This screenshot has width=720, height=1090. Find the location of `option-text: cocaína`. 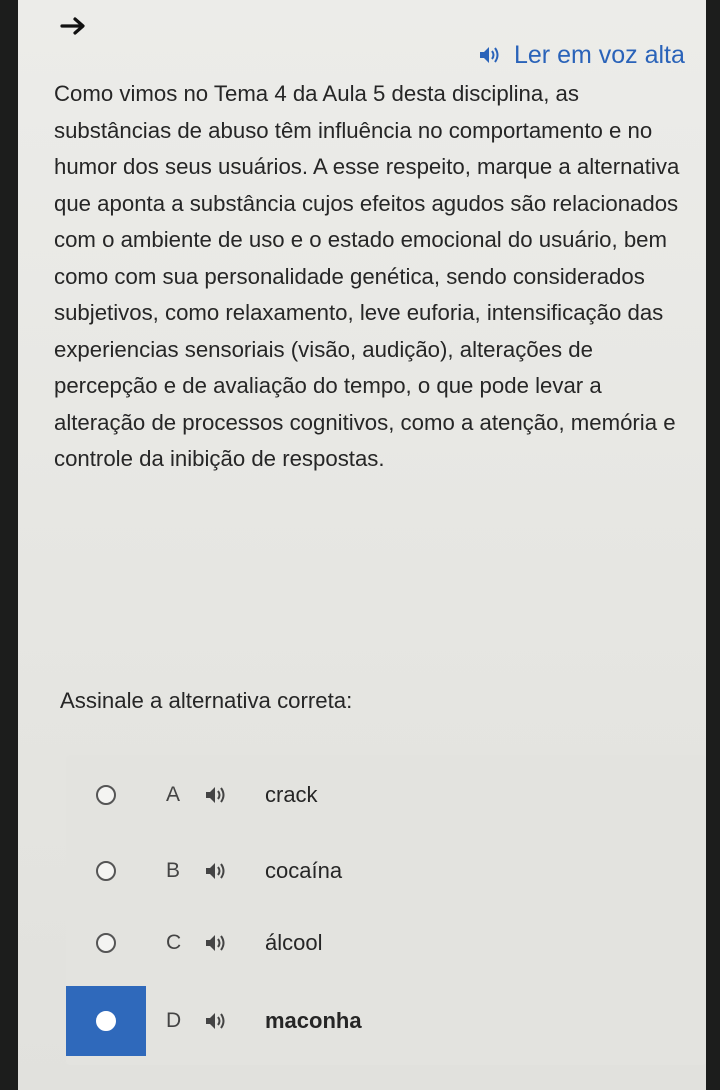

option-text: cocaína is located at coordinates (304, 870).